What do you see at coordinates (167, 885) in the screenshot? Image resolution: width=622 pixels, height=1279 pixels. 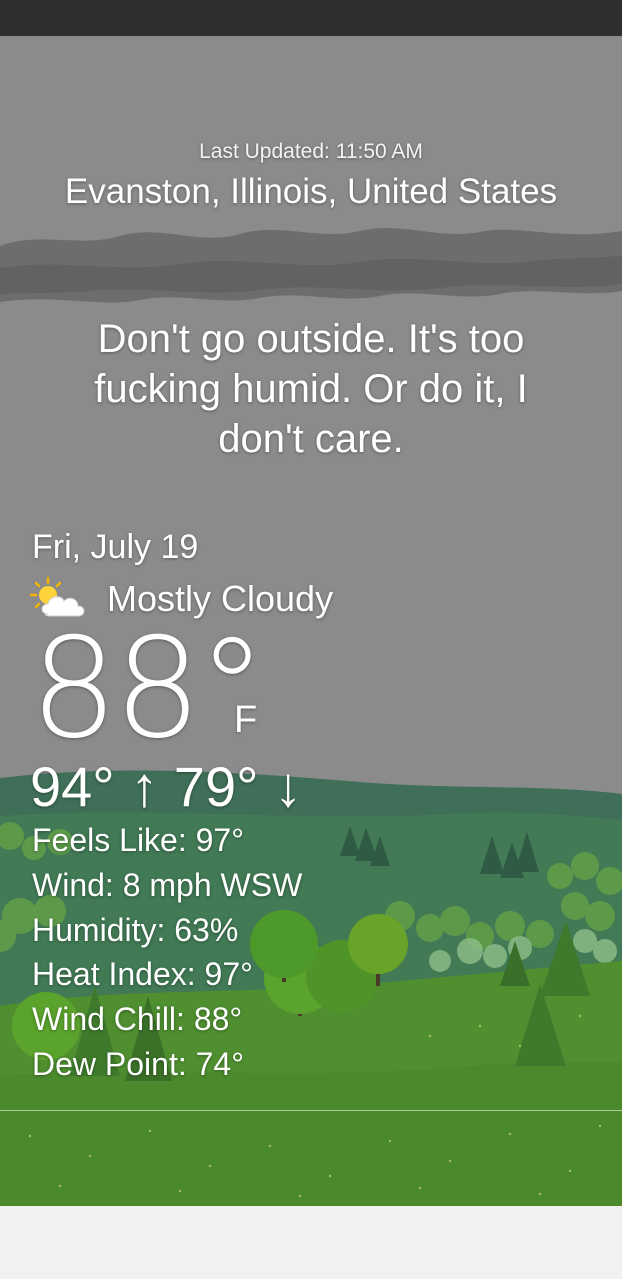 I see `wind-value: Wind: 8 mph WSW` at bounding box center [167, 885].